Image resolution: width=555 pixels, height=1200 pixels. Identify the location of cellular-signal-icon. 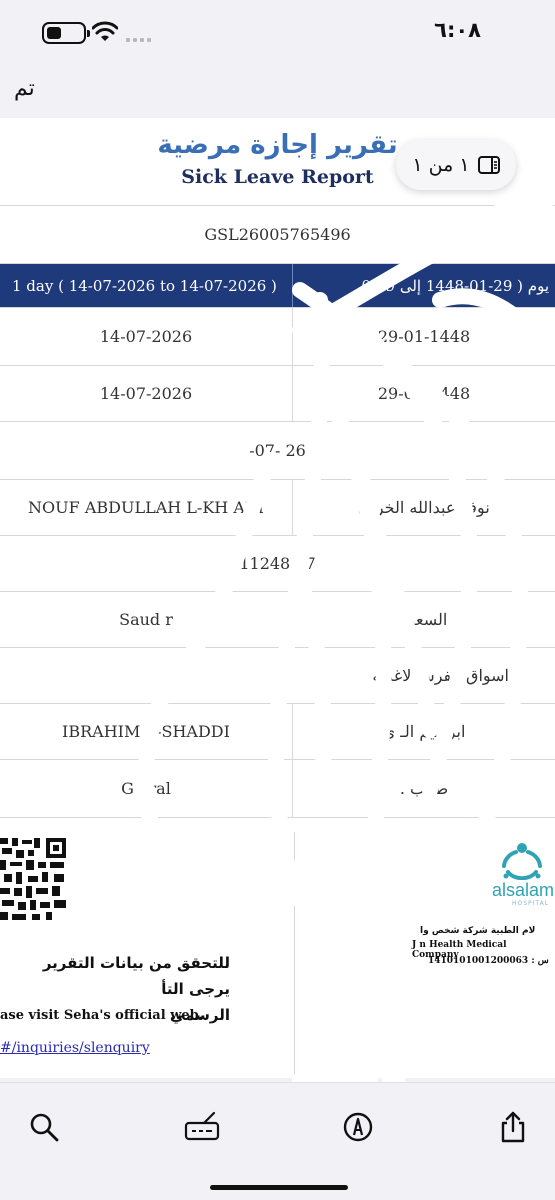
(138, 40).